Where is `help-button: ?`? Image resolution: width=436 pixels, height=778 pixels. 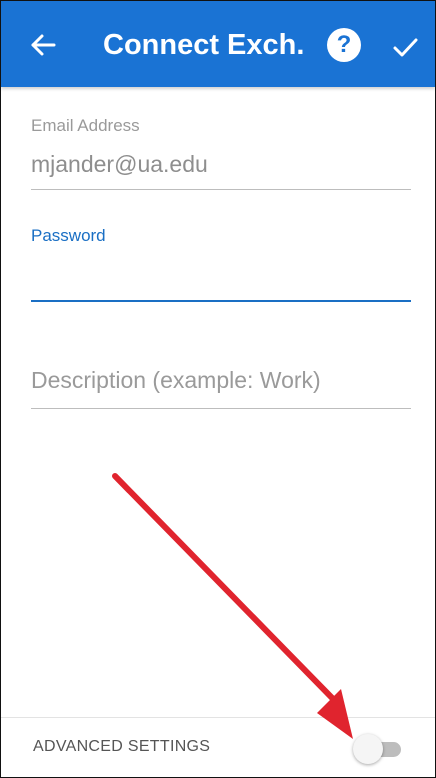
help-button: ? is located at coordinates (344, 45).